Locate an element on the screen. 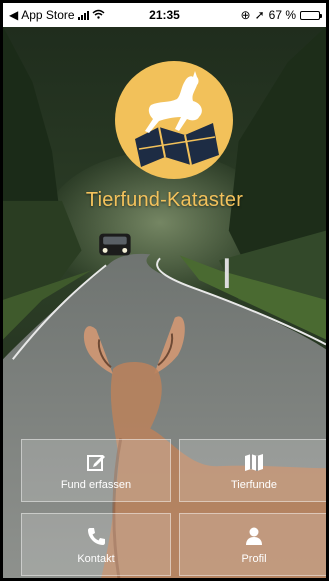 This screenshot has width=329, height=581. record-find-button: Fund erfassen is located at coordinates (96, 470).